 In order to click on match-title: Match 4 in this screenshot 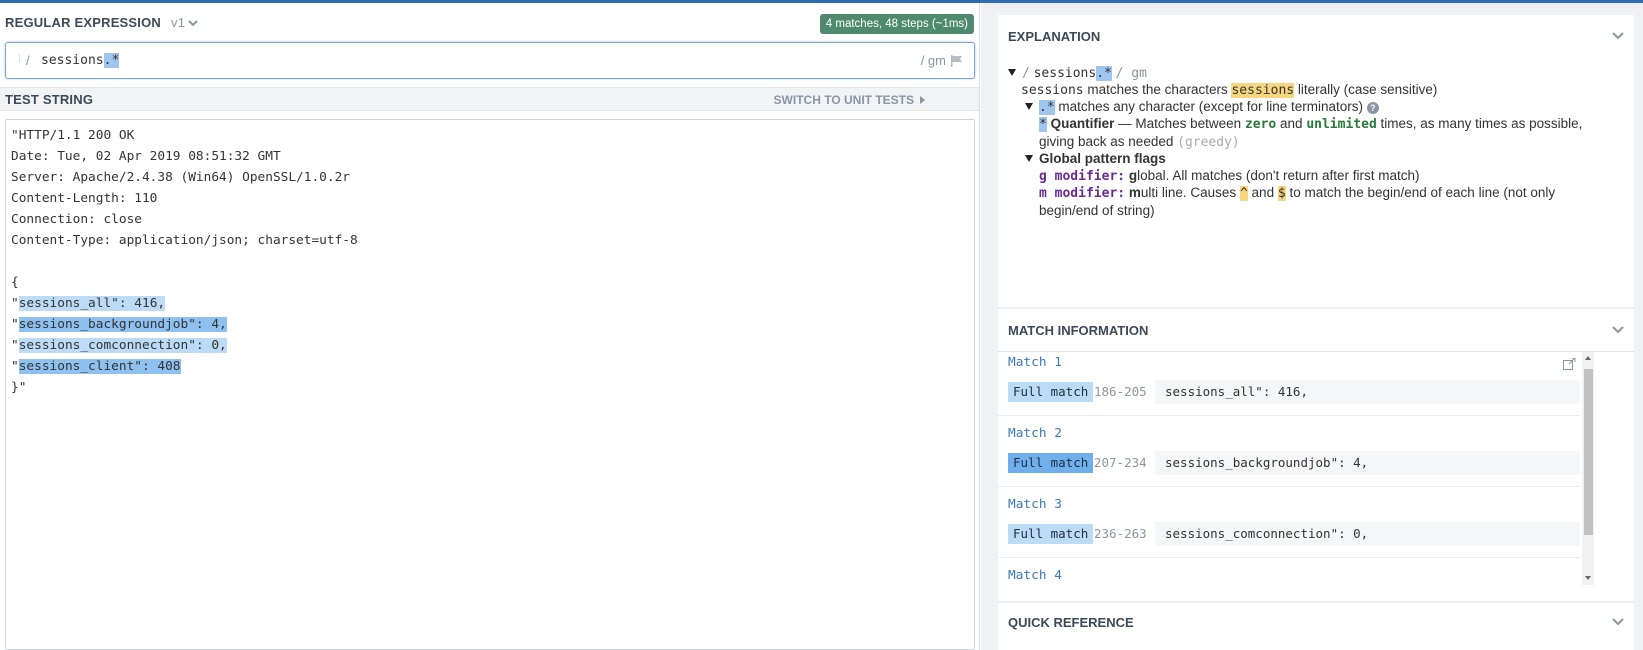, I will do `click(1035, 575)`.